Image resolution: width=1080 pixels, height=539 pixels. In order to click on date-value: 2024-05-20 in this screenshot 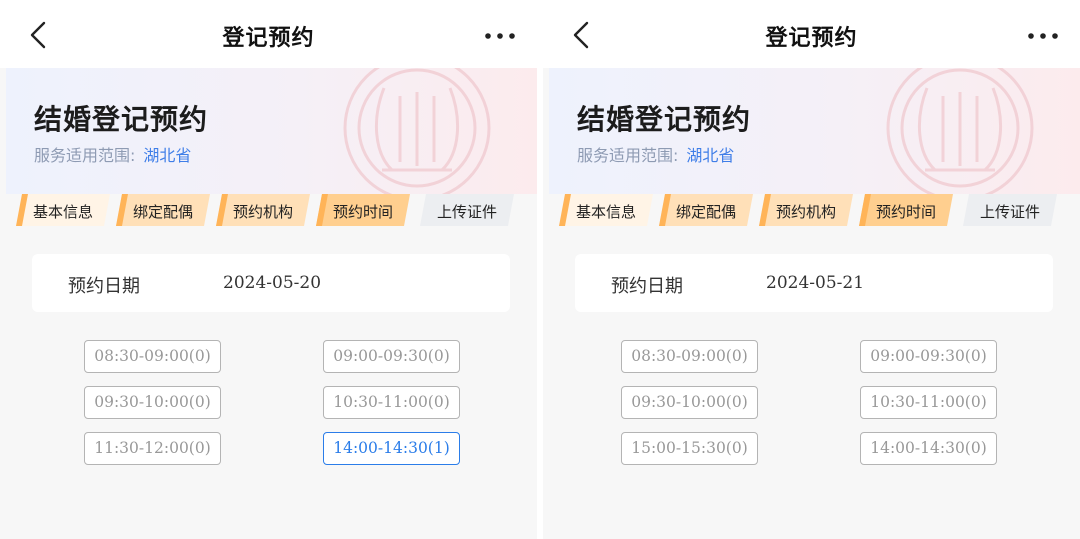, I will do `click(272, 283)`.